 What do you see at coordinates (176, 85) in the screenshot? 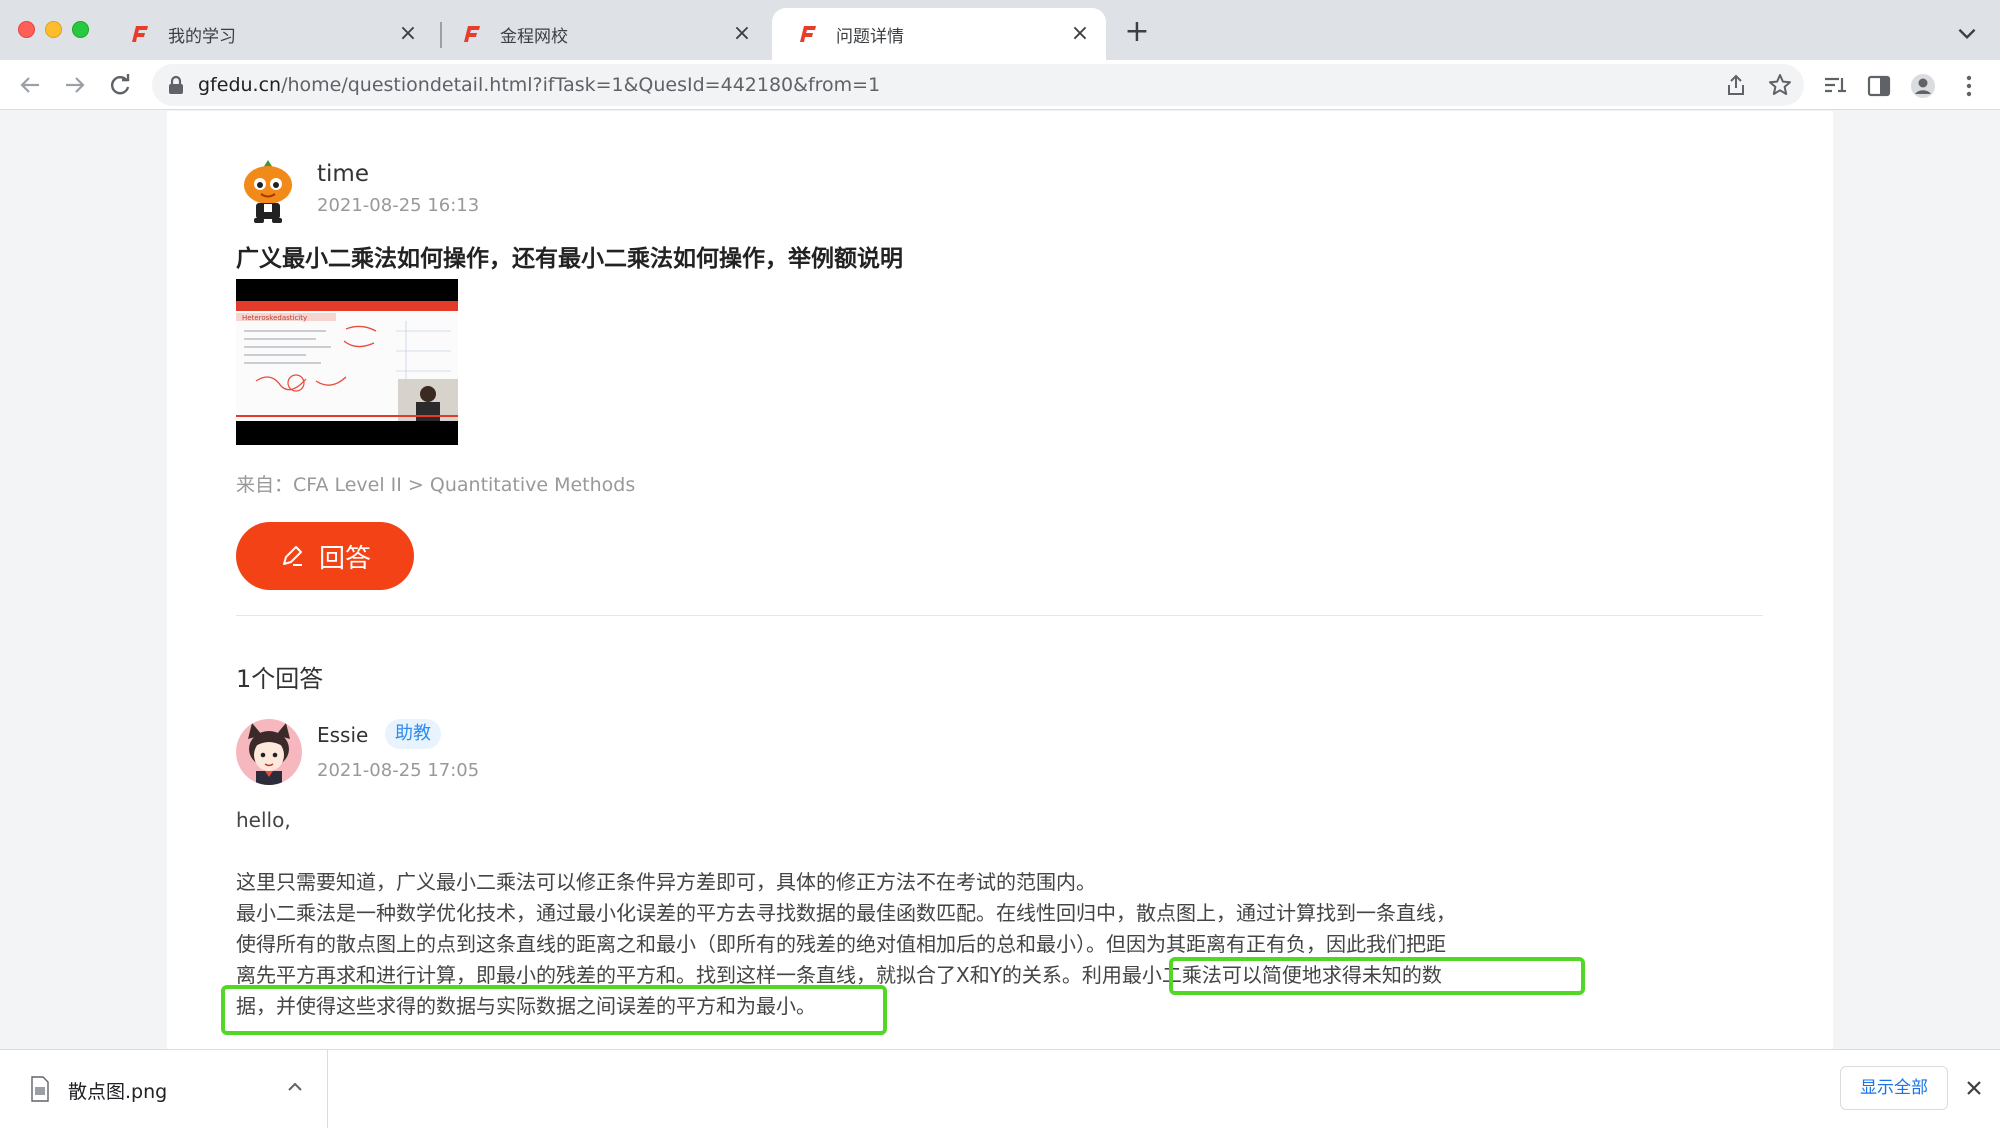
I see `lock-icon` at bounding box center [176, 85].